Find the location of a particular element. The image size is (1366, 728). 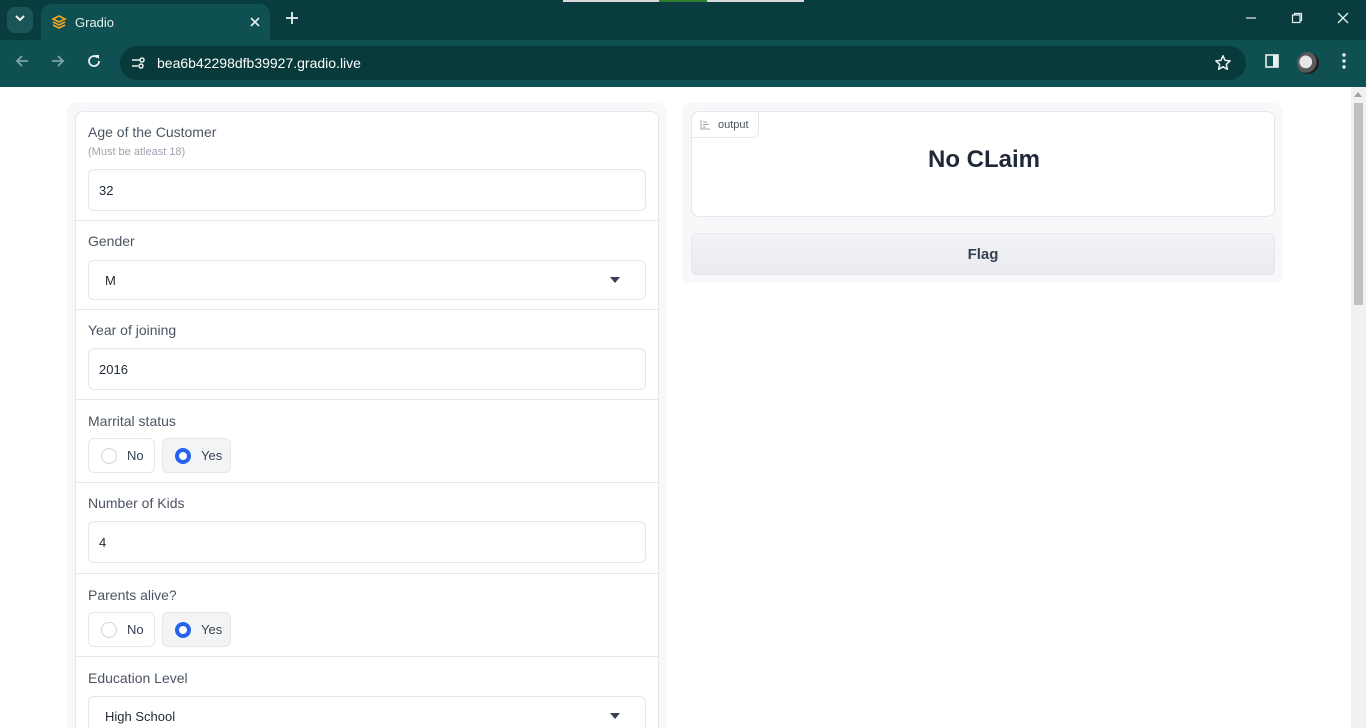

marital-label: Marrital status is located at coordinates (132, 421).